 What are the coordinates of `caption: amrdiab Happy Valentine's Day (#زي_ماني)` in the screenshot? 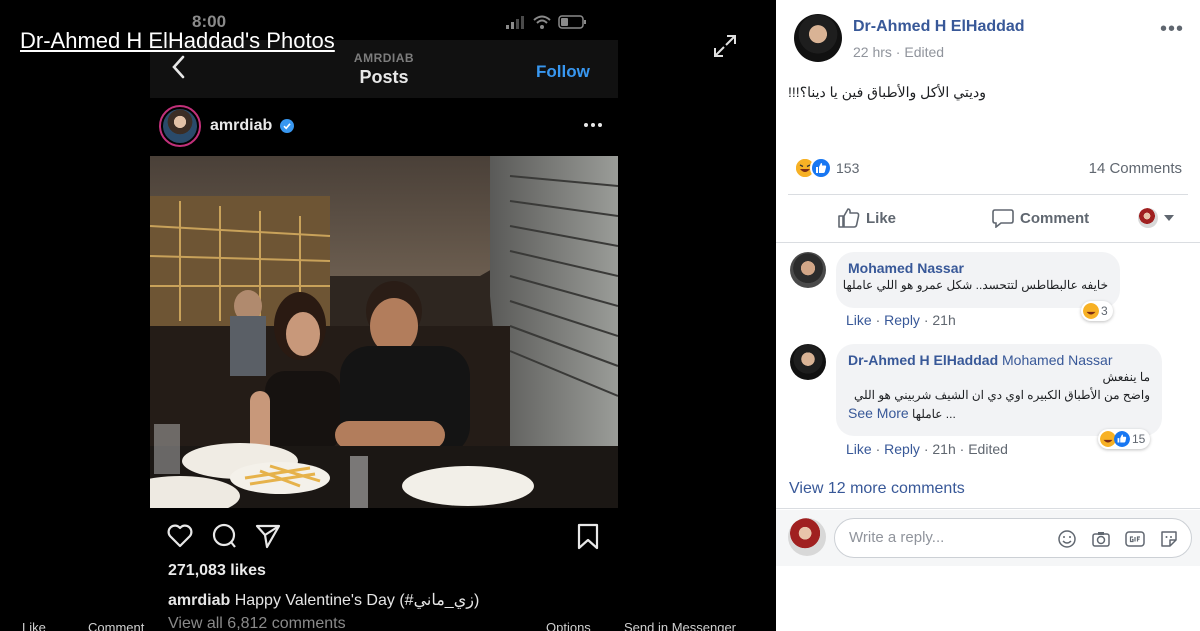 It's located at (323, 600).